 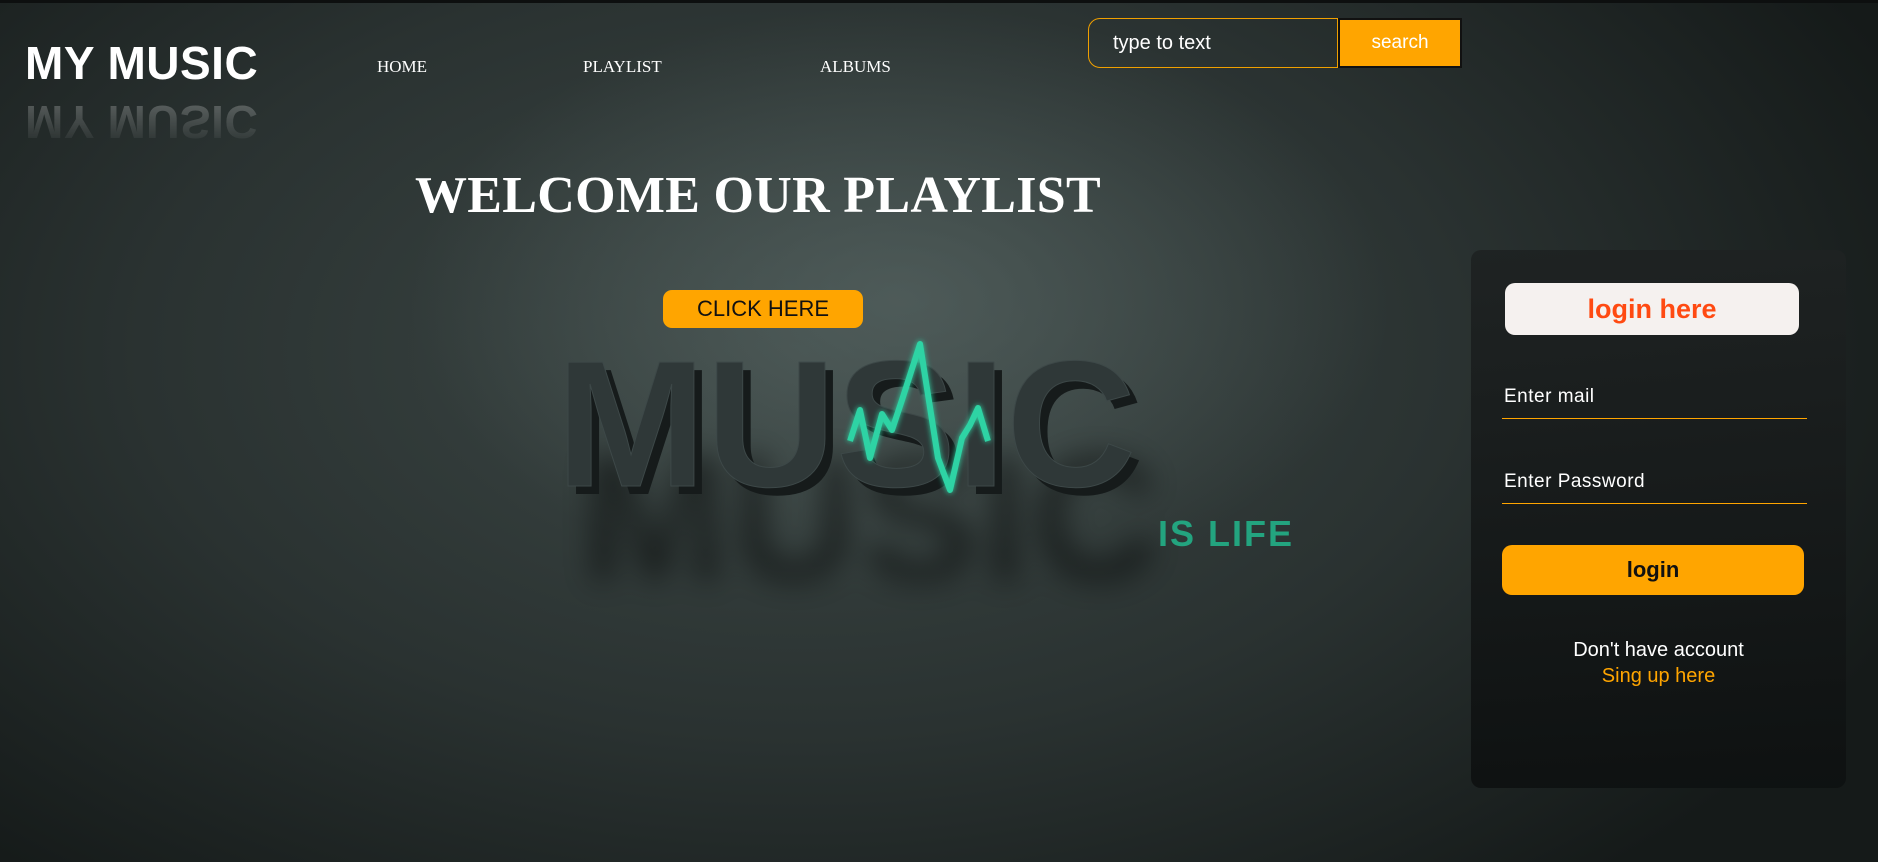 What do you see at coordinates (855, 67) in the screenshot?
I see `nav-item-albums: ALBUMS` at bounding box center [855, 67].